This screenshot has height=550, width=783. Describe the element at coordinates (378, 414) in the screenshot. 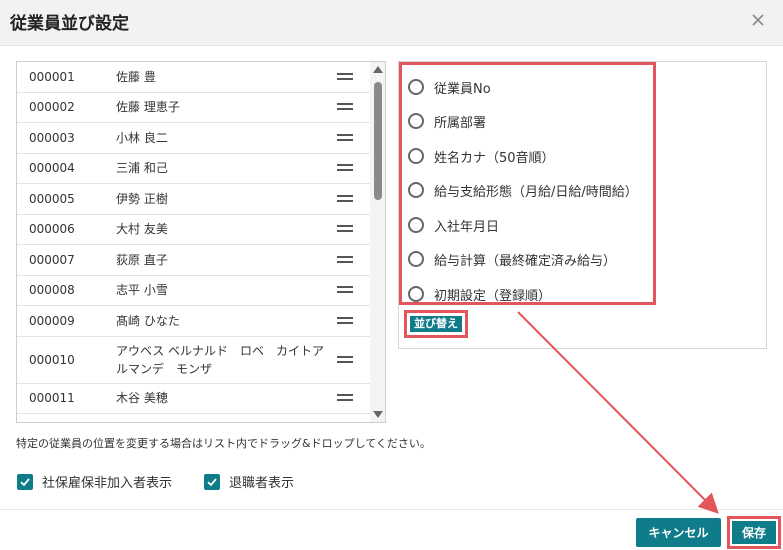

I see `scroll-down-icon` at that location.